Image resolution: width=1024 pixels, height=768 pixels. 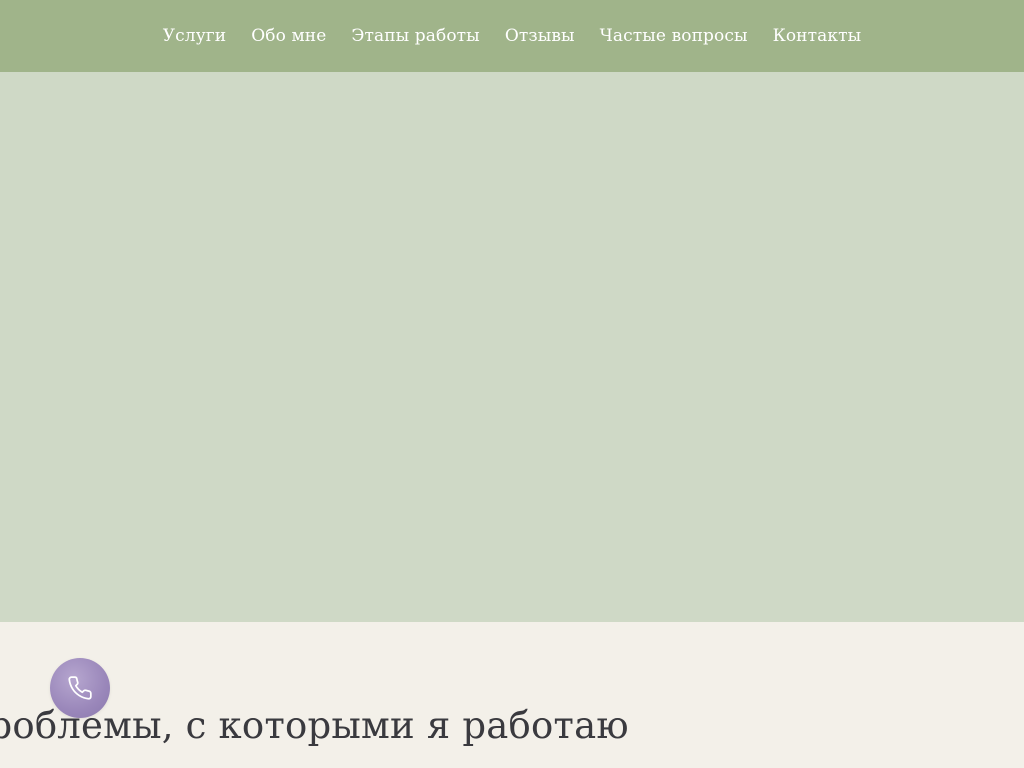 What do you see at coordinates (817, 36) in the screenshot?
I see `nav-item-contacts: Контакты` at bounding box center [817, 36].